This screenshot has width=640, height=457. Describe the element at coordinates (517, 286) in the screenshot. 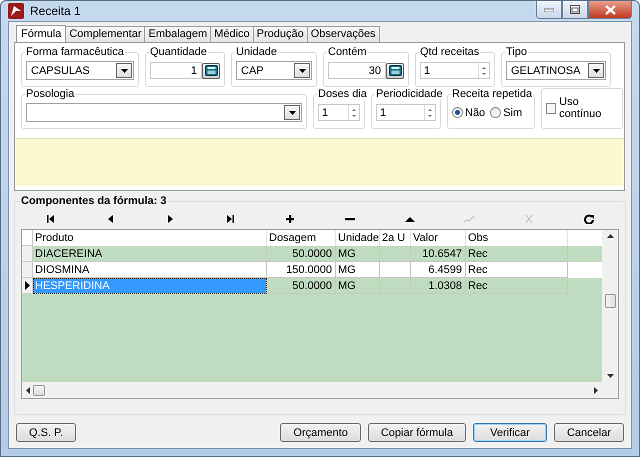

I see `table-cell: Rec` at that location.